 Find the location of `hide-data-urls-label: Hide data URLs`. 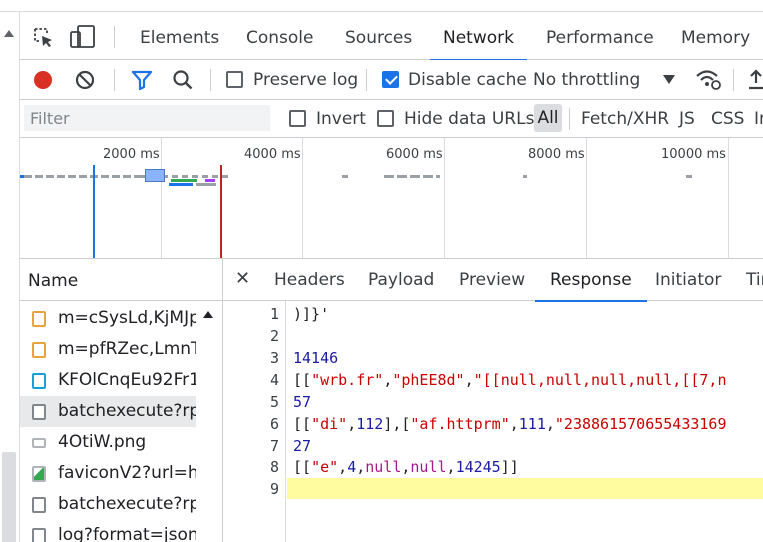

hide-data-urls-label: Hide data URLs is located at coordinates (469, 119).